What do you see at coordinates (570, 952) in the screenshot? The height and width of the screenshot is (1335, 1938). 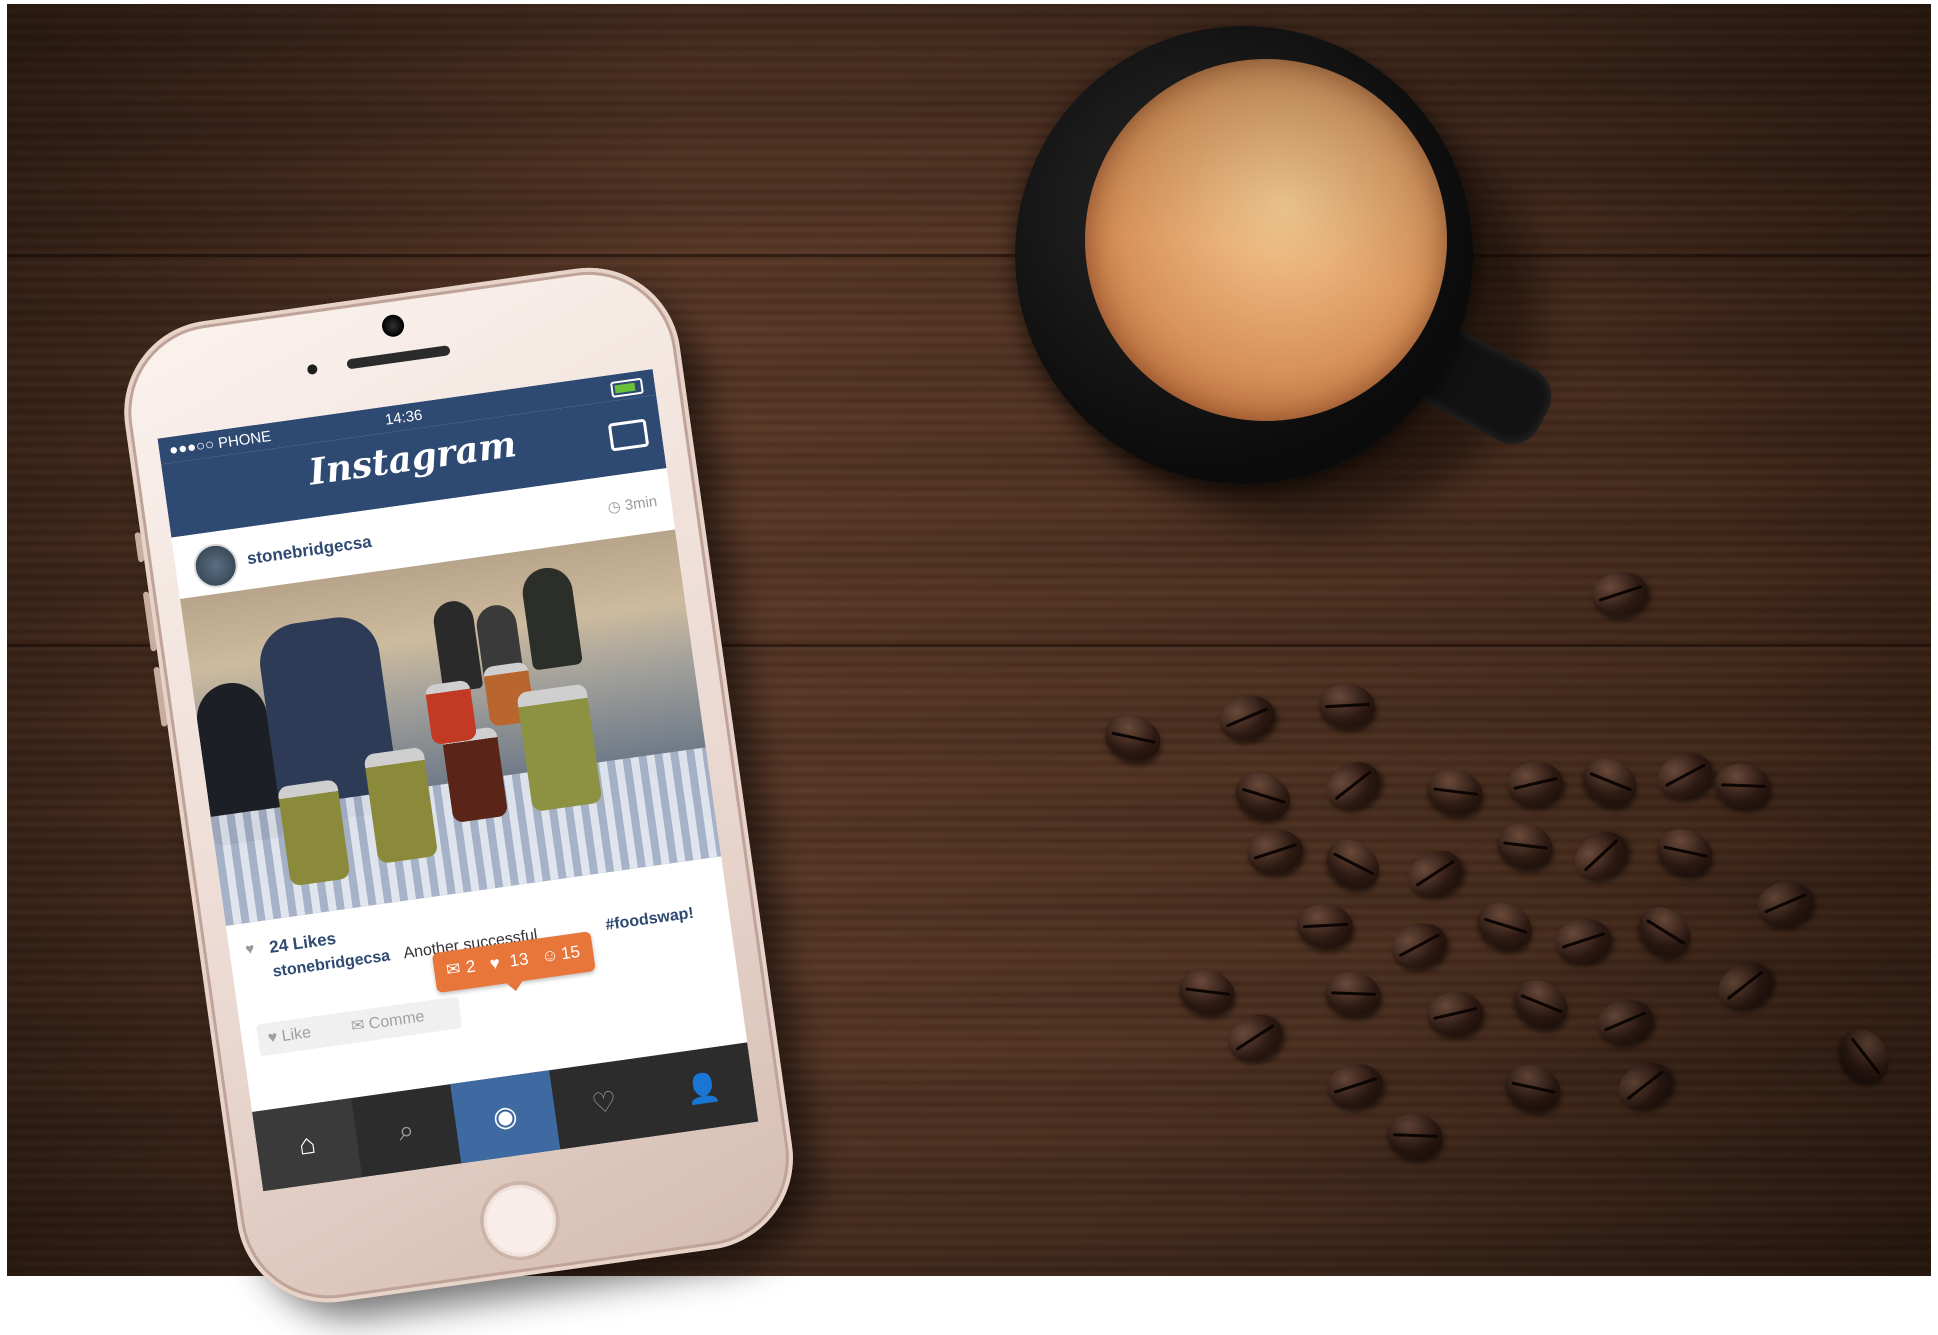 I see `follower-count: 15` at bounding box center [570, 952].